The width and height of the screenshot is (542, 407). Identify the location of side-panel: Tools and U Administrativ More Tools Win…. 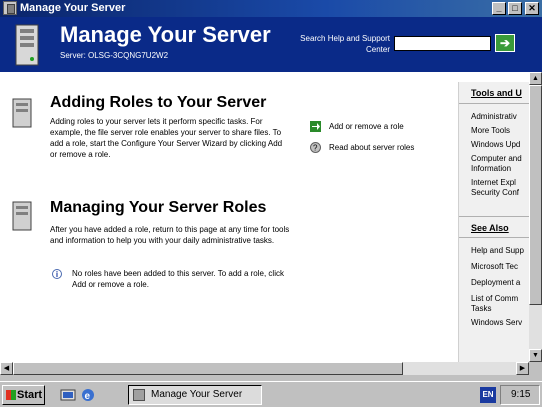
(493, 222).